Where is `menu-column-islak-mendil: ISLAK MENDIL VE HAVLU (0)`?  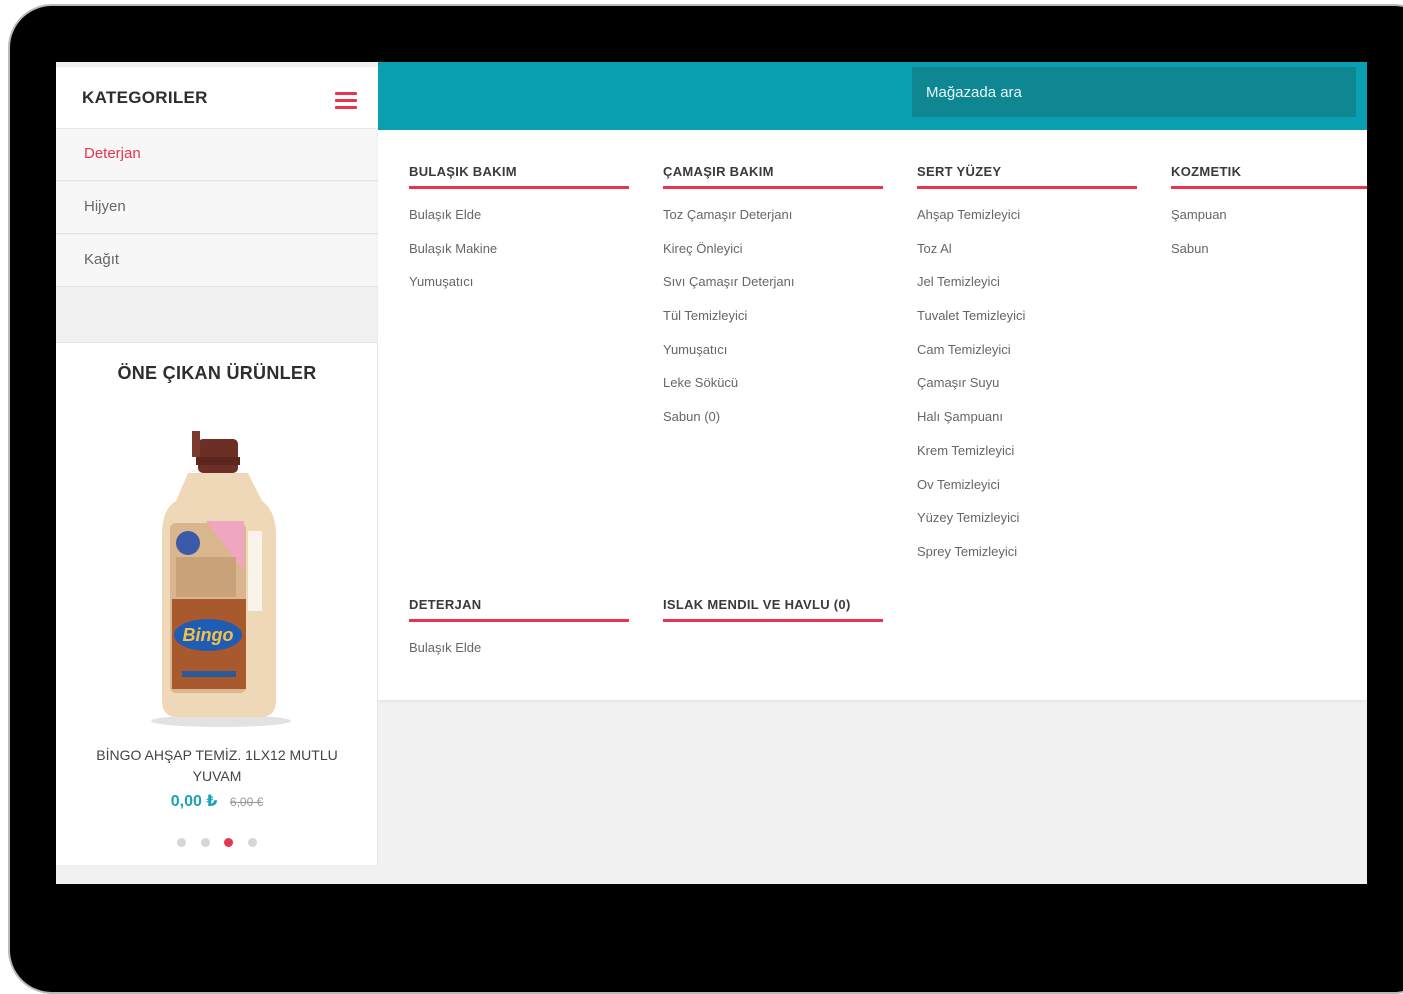 menu-column-islak-mendil: ISLAK MENDIL VE HAVLU (0) is located at coordinates (773, 609).